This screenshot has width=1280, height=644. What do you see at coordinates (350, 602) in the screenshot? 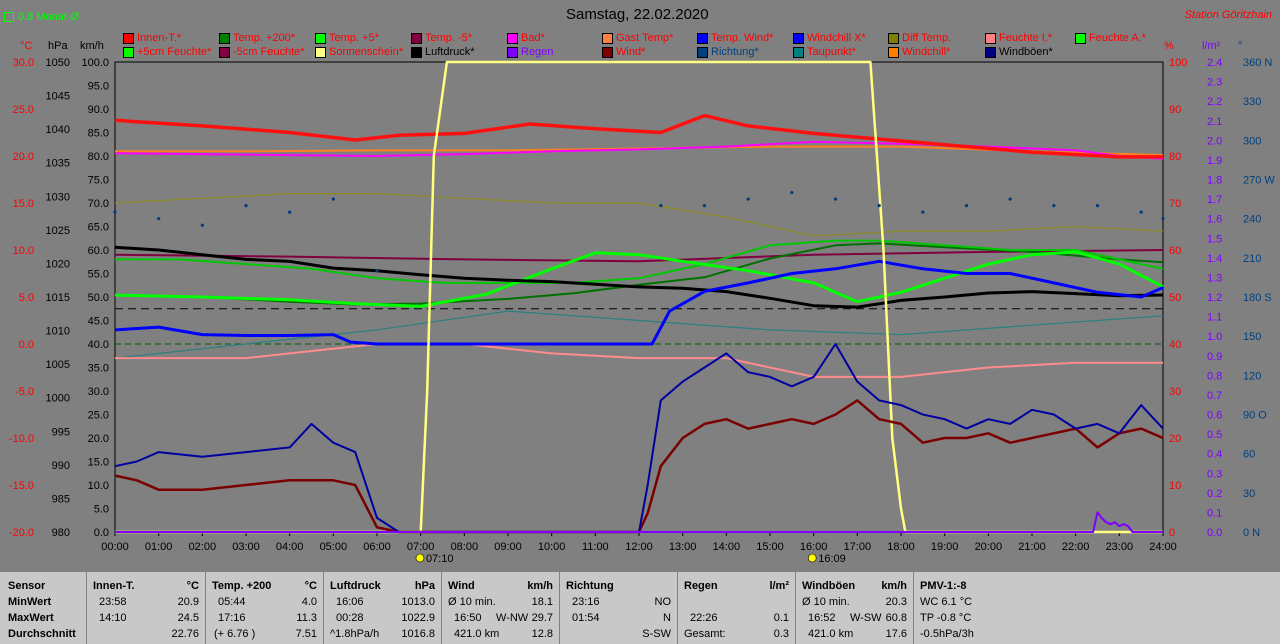
I see `pressure-min-time: 16:06` at bounding box center [350, 602].